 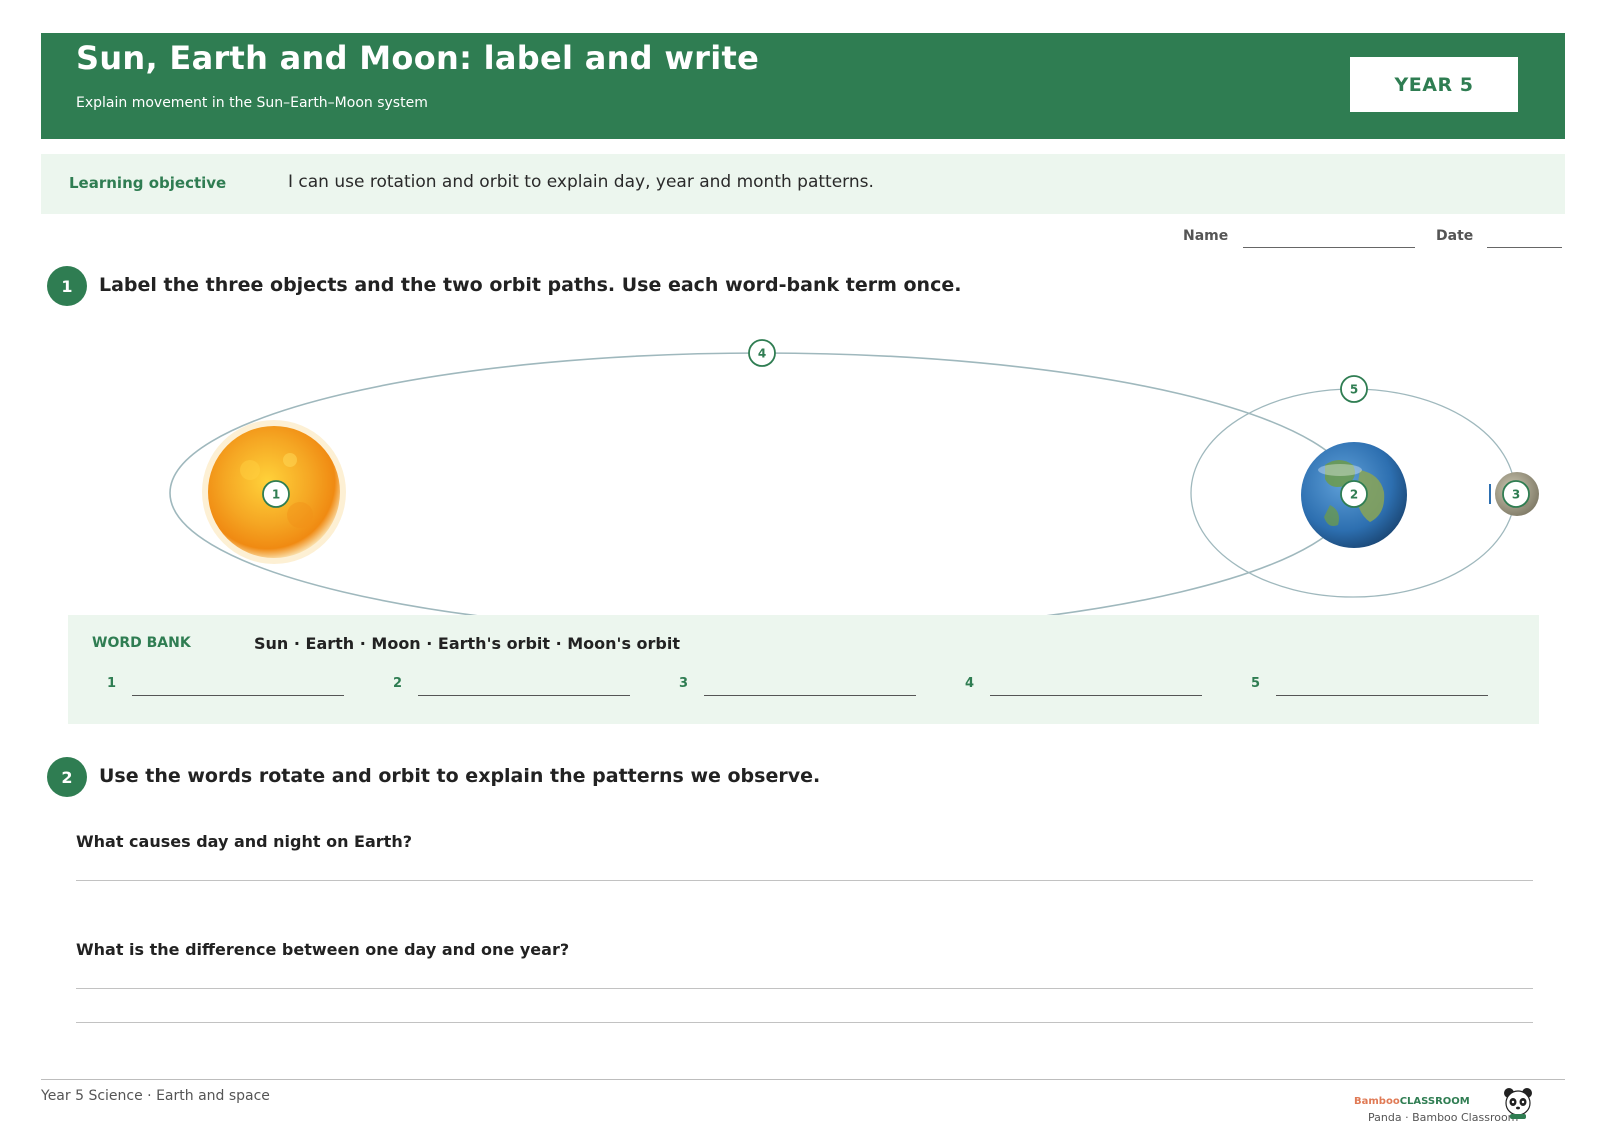 What do you see at coordinates (1382, 695) in the screenshot?
I see `blank-5-answer` at bounding box center [1382, 695].